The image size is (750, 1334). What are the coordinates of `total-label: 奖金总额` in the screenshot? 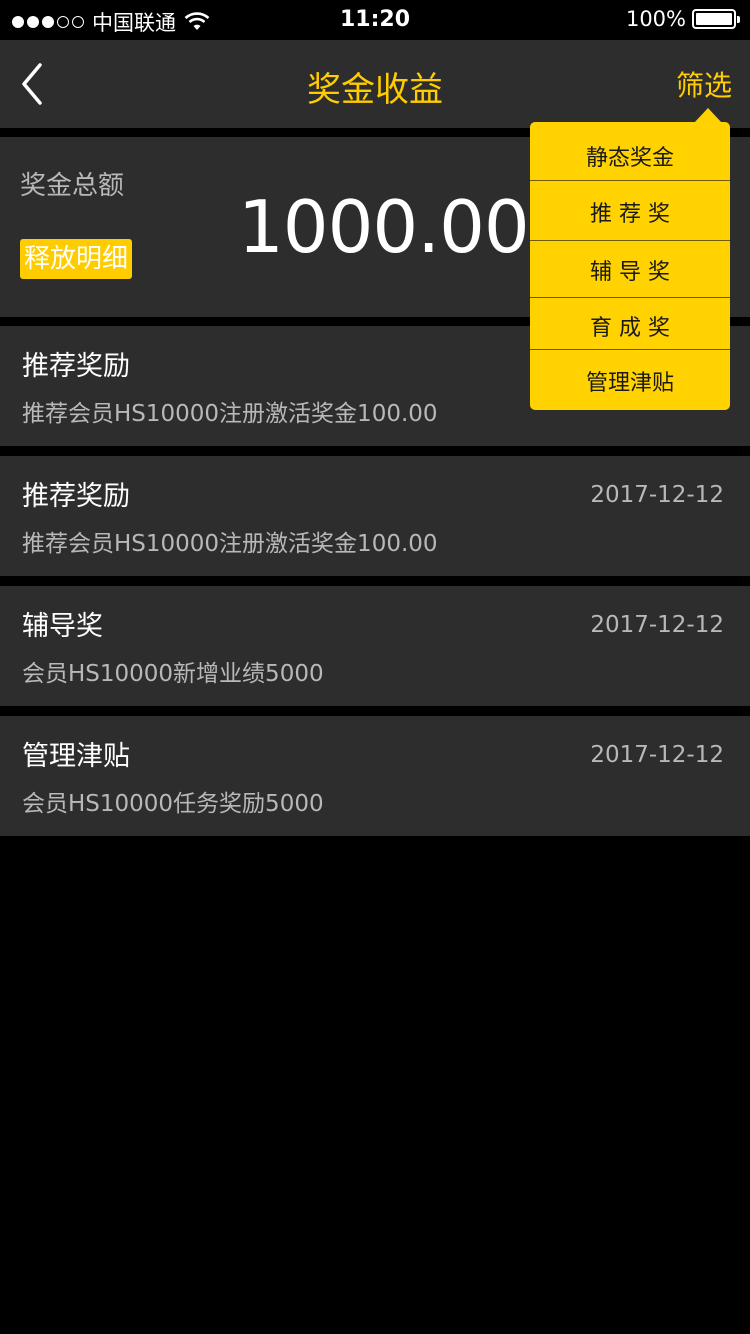 It's located at (72, 186).